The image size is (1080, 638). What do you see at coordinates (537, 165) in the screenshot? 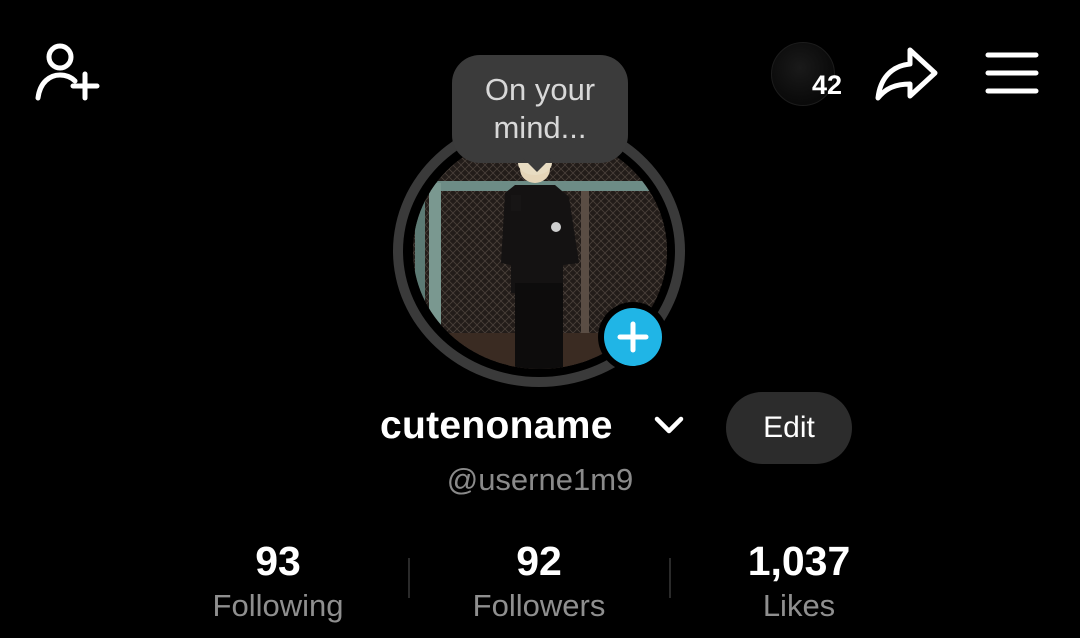
I see `note-bubble-tail` at bounding box center [537, 165].